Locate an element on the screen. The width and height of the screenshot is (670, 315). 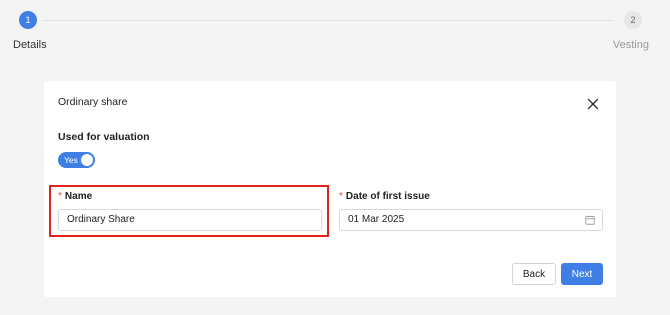
name-field-label: * Name is located at coordinates (75, 196).